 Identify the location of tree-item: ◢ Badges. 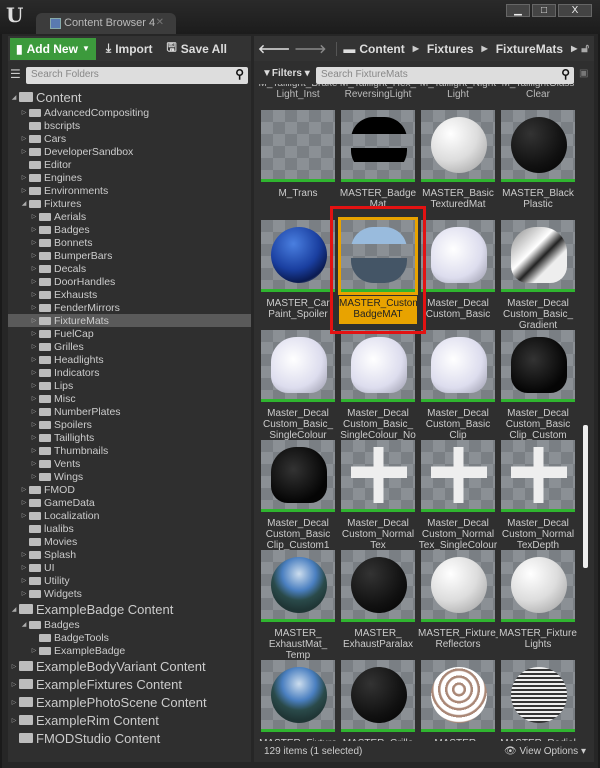
(129, 624).